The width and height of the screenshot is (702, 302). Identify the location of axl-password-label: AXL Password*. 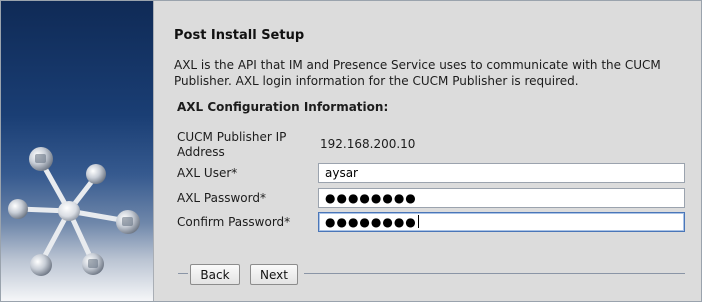
(221, 198).